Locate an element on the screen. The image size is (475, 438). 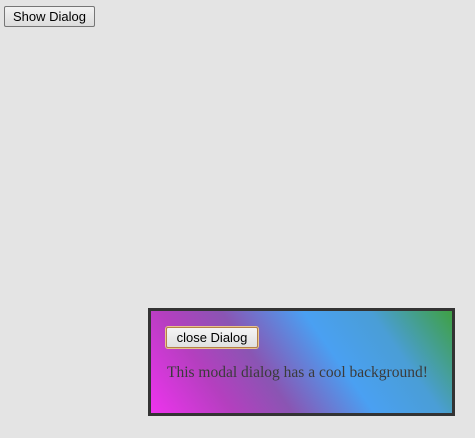
show-dialog-button: Show Dialog is located at coordinates (49, 16).